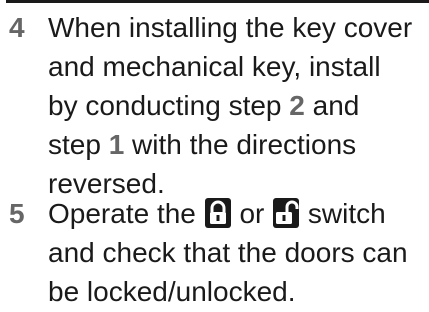 The width and height of the screenshot is (429, 312). I want to click on step-number: 4, so click(17, 27).